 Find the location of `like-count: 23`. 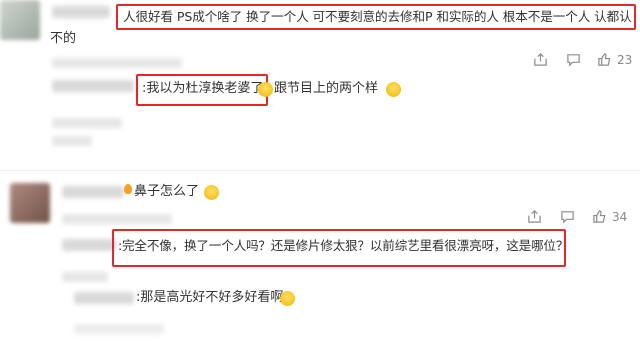

like-count: 23 is located at coordinates (625, 60).